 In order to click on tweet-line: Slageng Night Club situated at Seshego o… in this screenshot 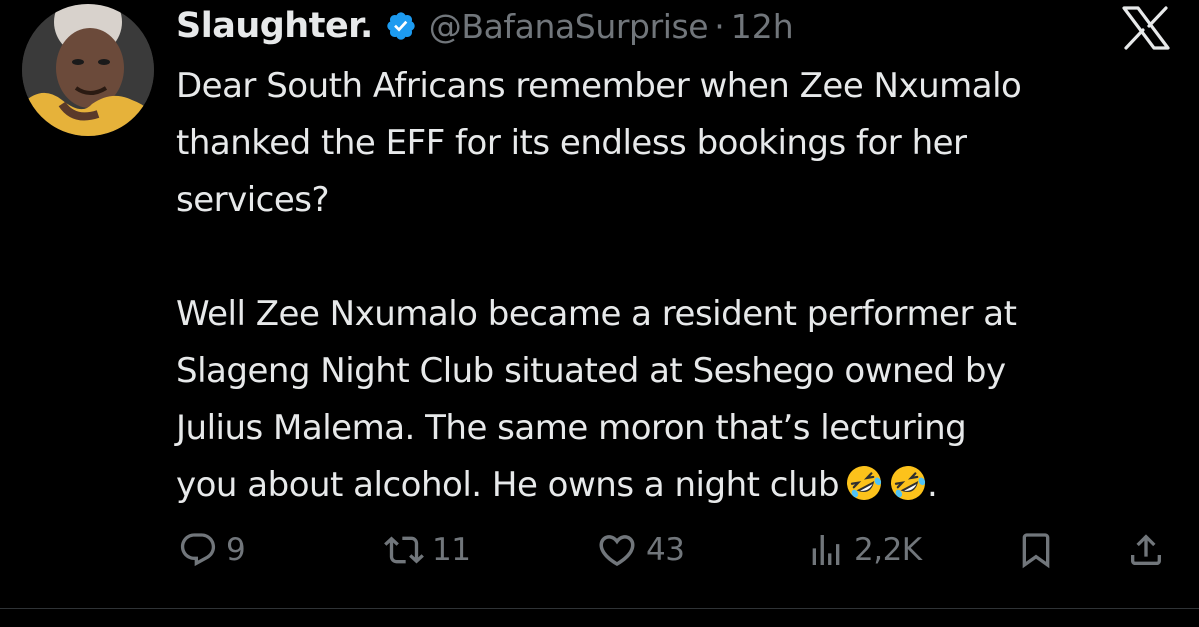, I will do `click(591, 371)`.